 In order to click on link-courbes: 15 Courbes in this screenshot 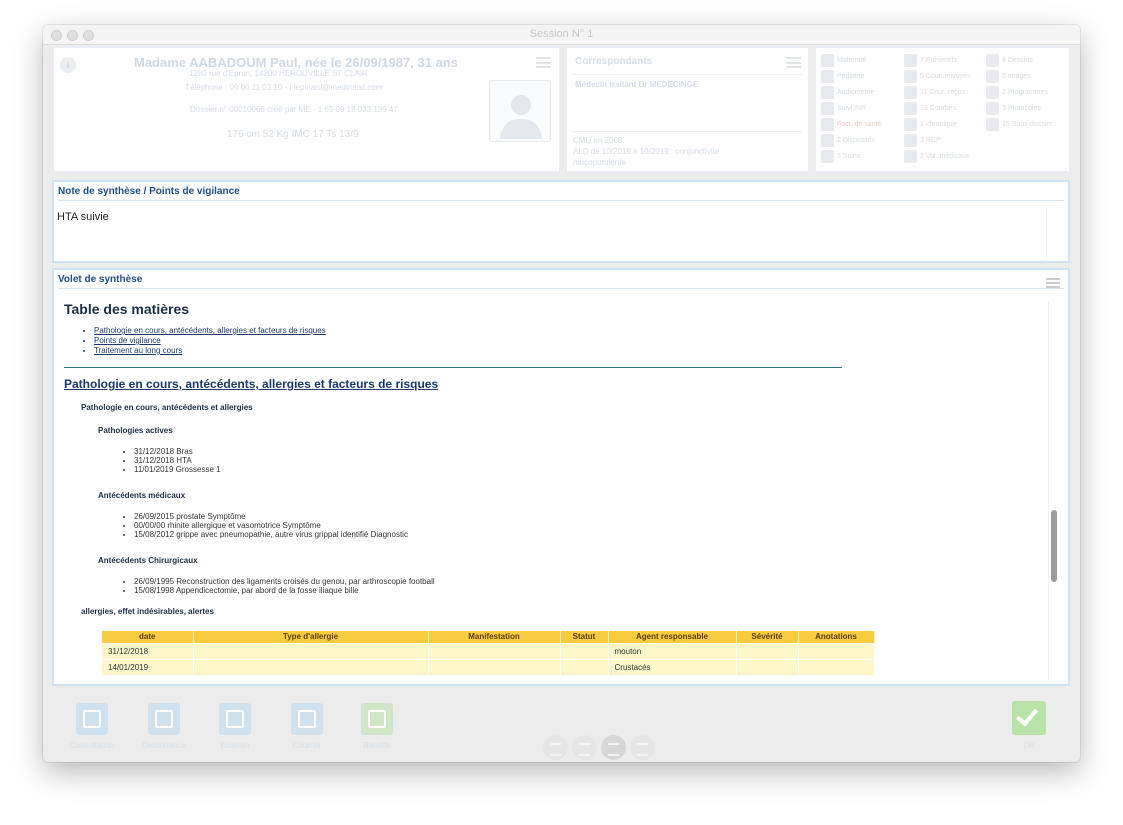, I will do `click(930, 108)`.